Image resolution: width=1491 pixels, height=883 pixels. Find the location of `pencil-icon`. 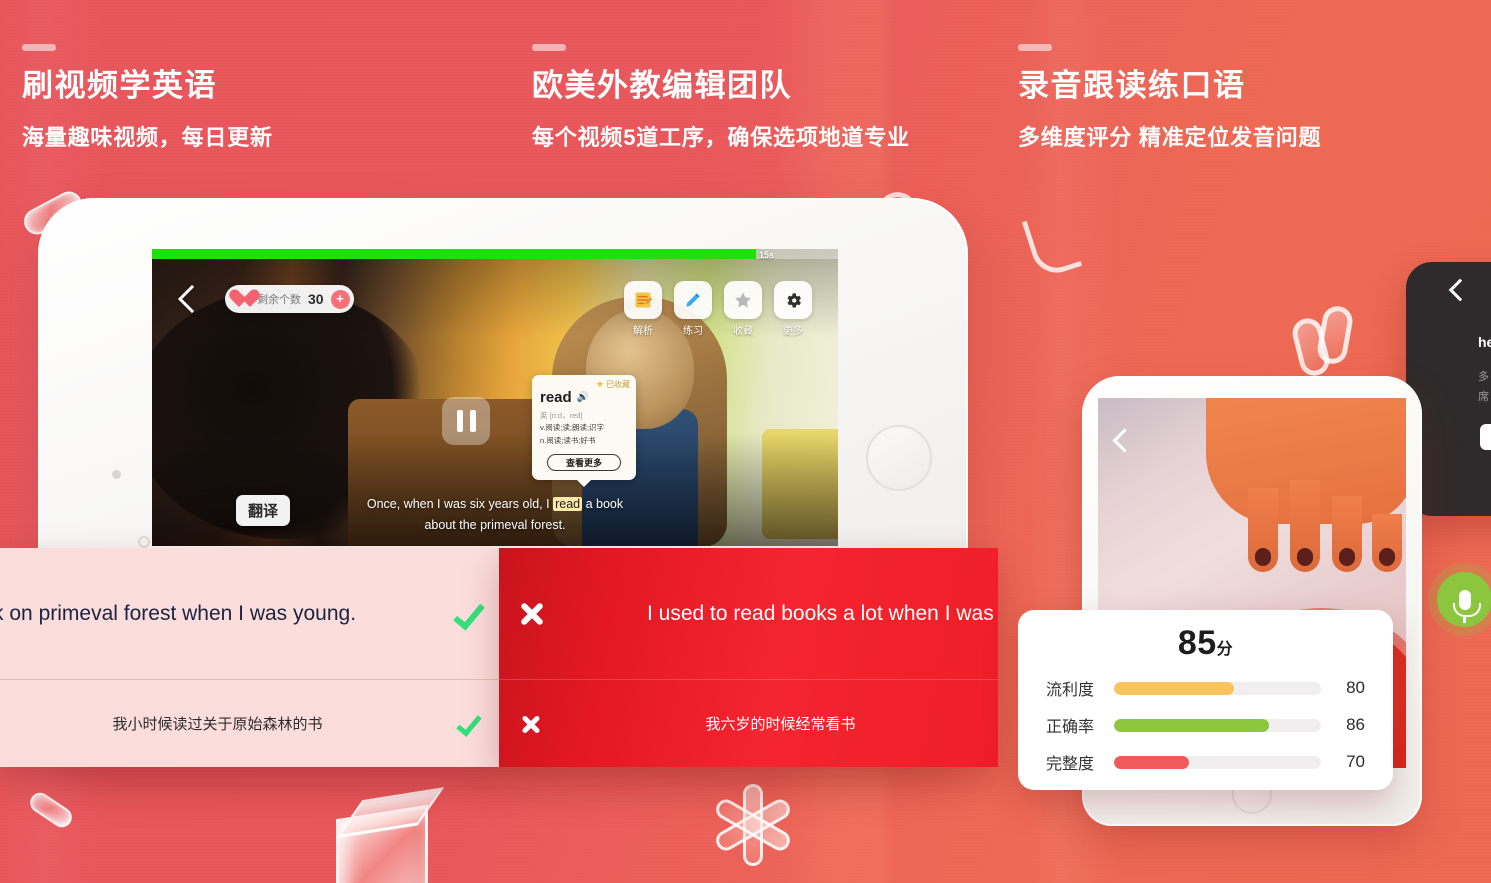

pencil-icon is located at coordinates (693, 300).